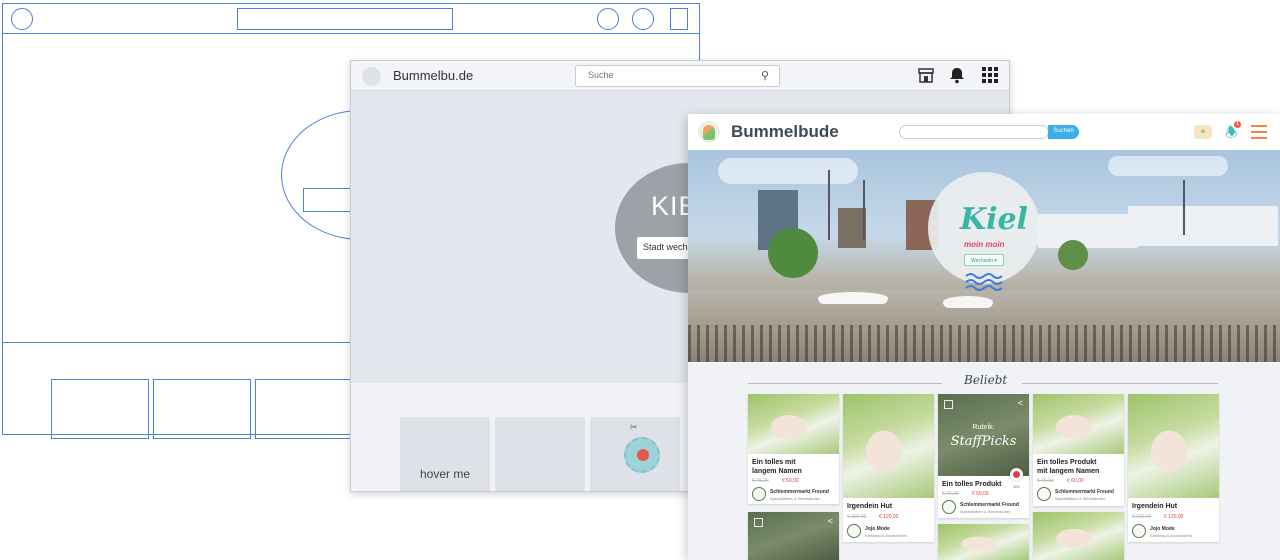 This screenshot has width=1280, height=560. I want to click on mid-tile, so click(540, 454).